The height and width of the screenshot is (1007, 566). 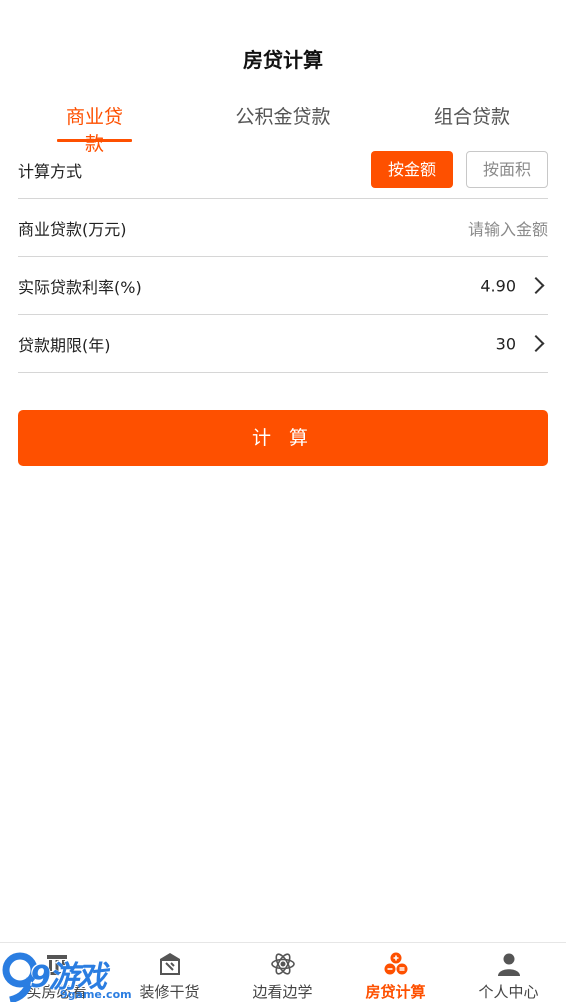 I want to click on by-amount-button: 按金额, so click(x=412, y=169).